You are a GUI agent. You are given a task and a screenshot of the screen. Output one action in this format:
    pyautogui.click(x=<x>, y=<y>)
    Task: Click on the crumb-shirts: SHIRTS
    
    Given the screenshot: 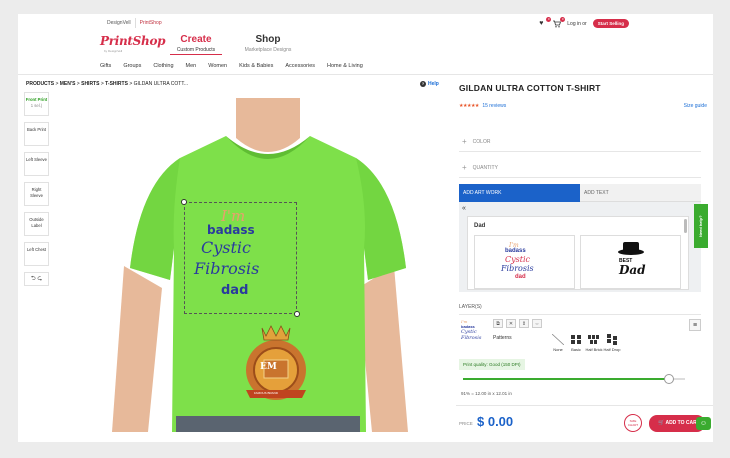 What is the action you would take?
    pyautogui.click(x=90, y=84)
    